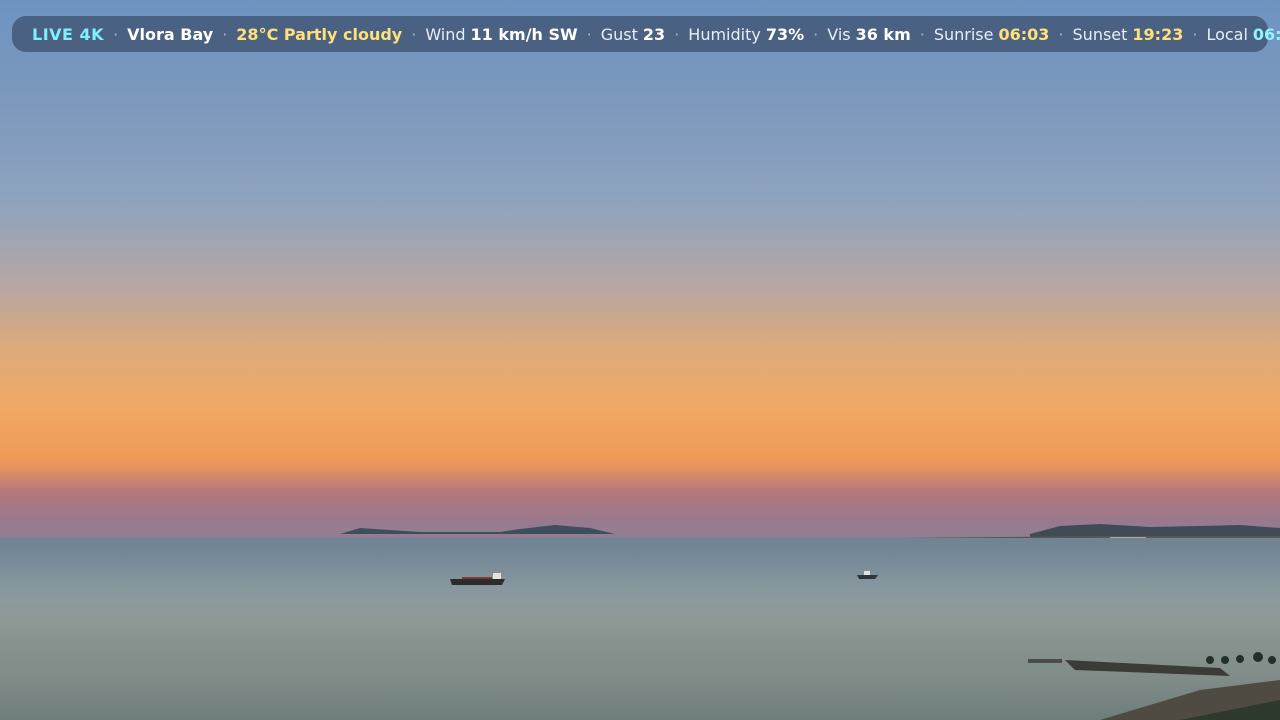 Image resolution: width=1280 pixels, height=720 pixels. Describe the element at coordinates (1100, 34) in the screenshot. I see `sunset-label: Sunset` at that location.